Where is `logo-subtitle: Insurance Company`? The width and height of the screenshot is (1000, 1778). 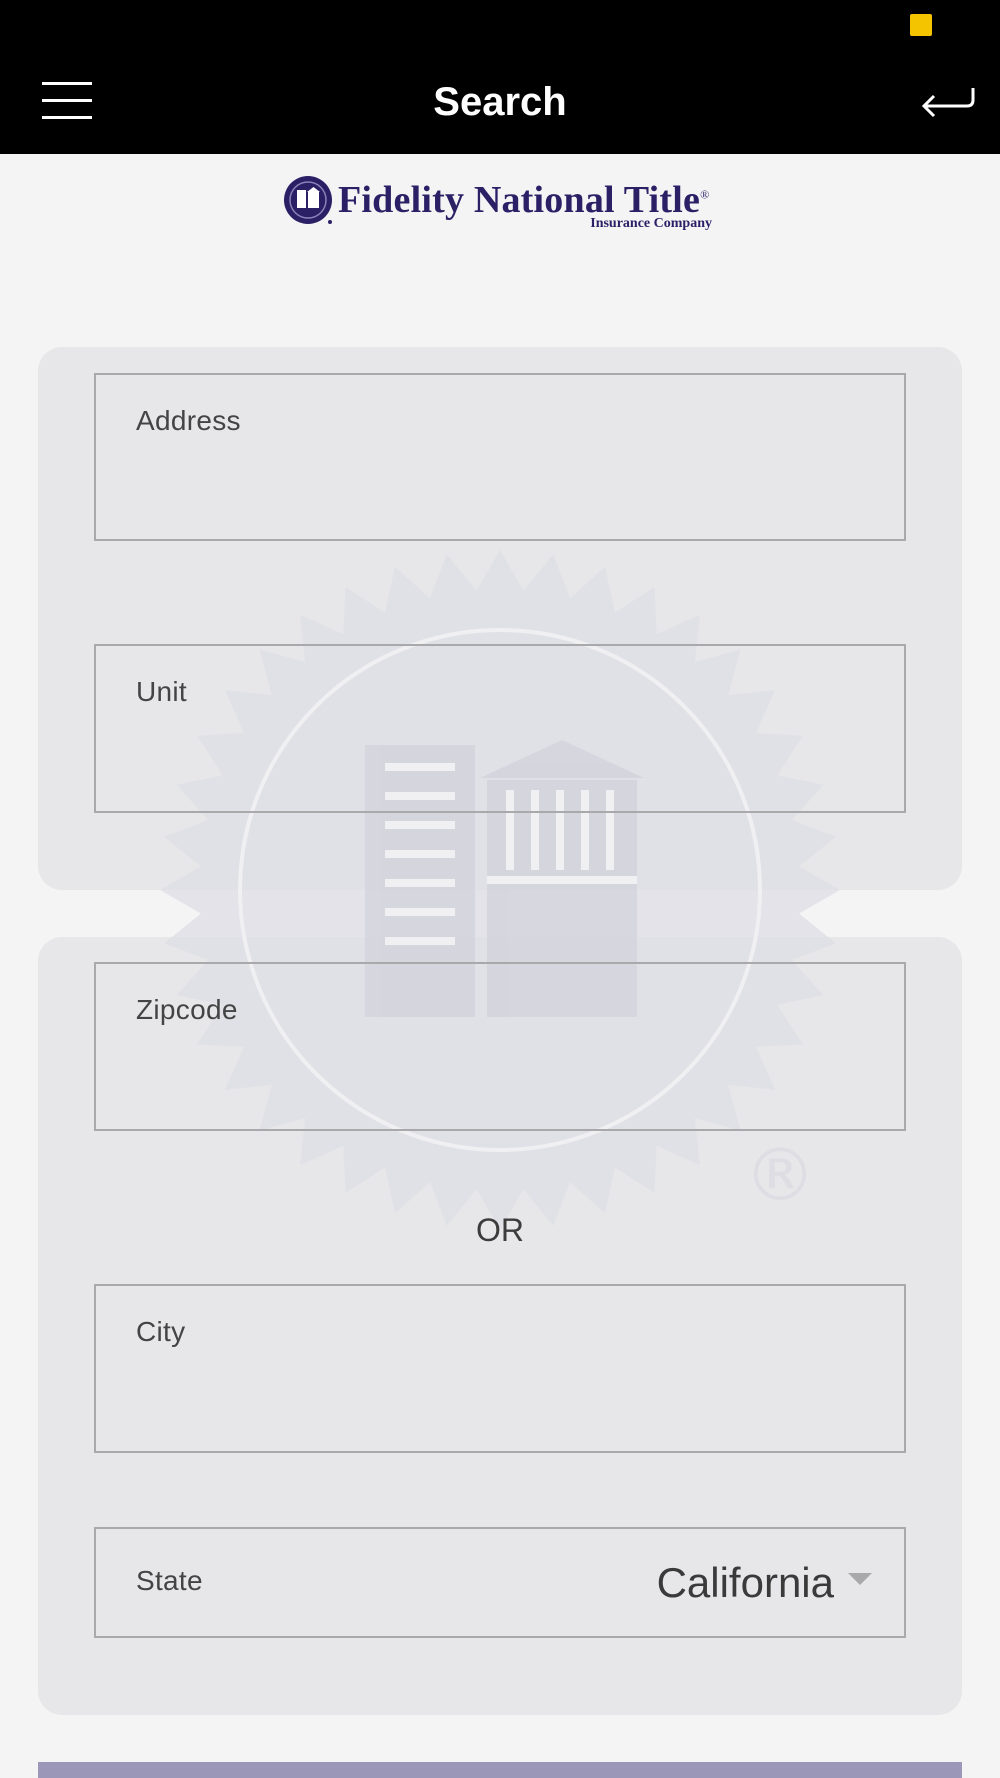
logo-subtitle: Insurance Company is located at coordinates (651, 223).